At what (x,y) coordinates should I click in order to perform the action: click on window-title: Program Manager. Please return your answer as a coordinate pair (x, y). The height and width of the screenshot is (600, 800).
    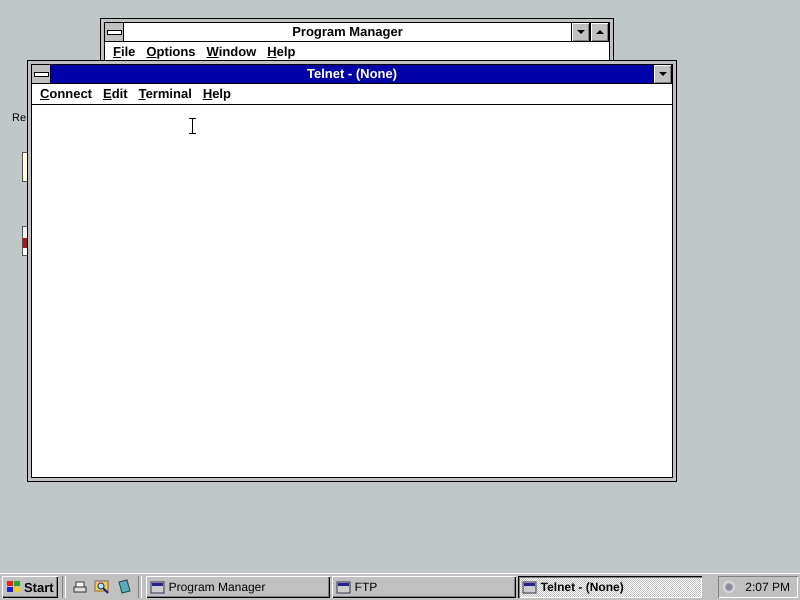
    Looking at the image, I should click on (347, 32).